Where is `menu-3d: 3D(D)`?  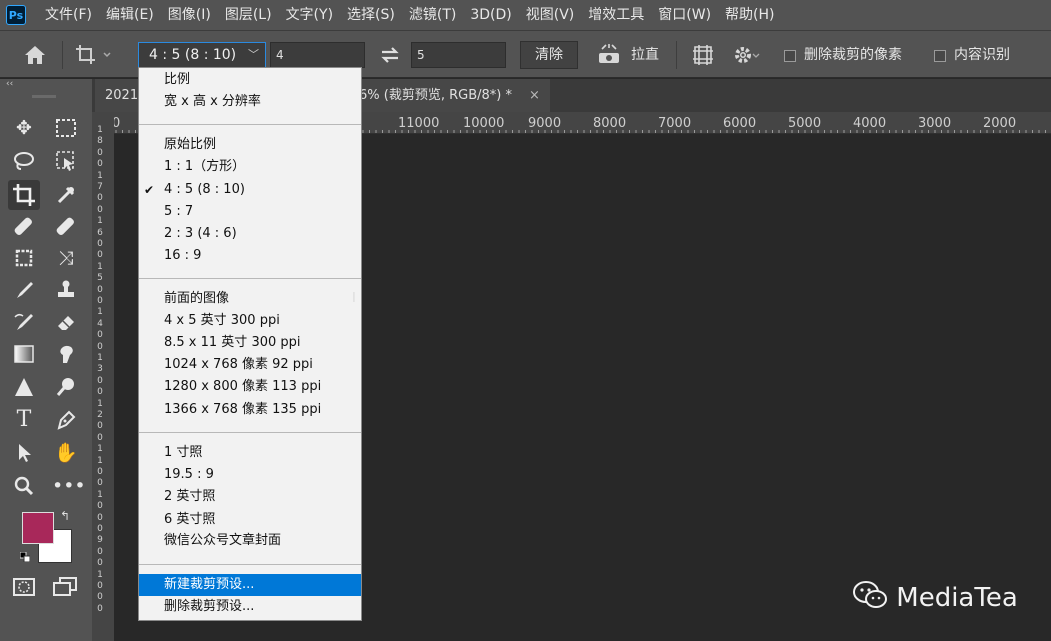
menu-3d: 3D(D) is located at coordinates (490, 15).